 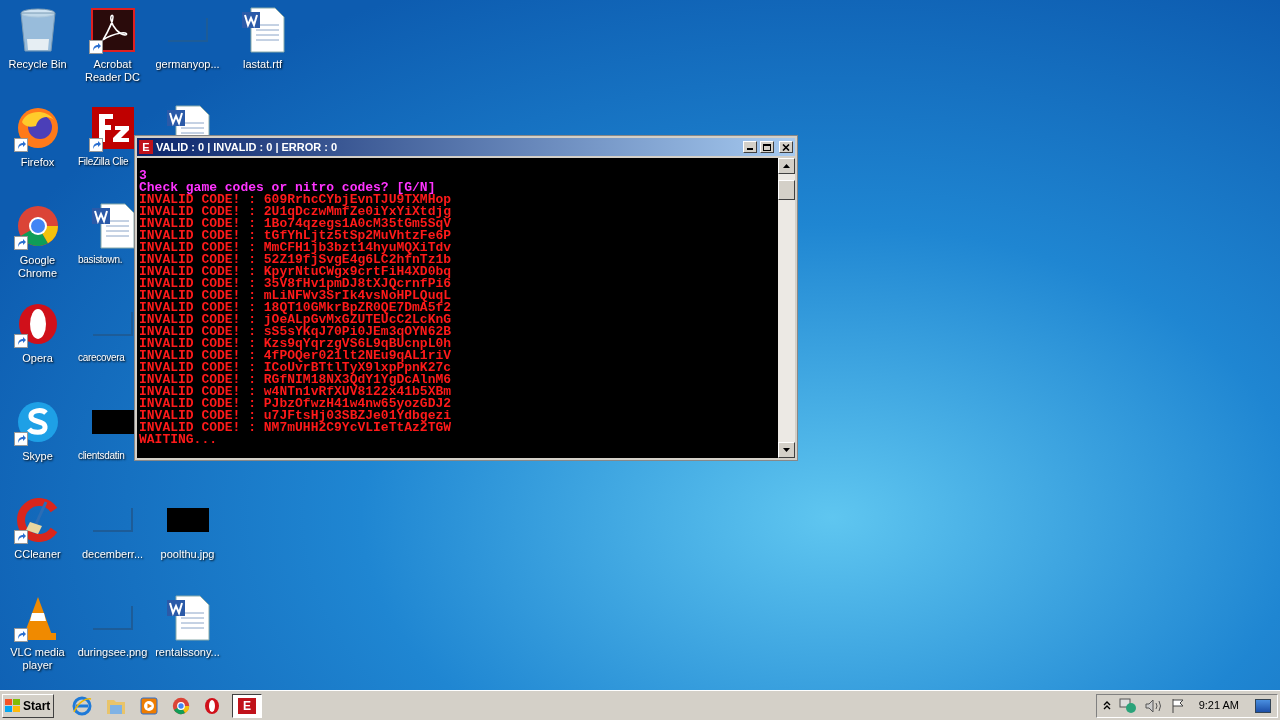 I want to click on taskbar-task-button: E, so click(x=247, y=705).